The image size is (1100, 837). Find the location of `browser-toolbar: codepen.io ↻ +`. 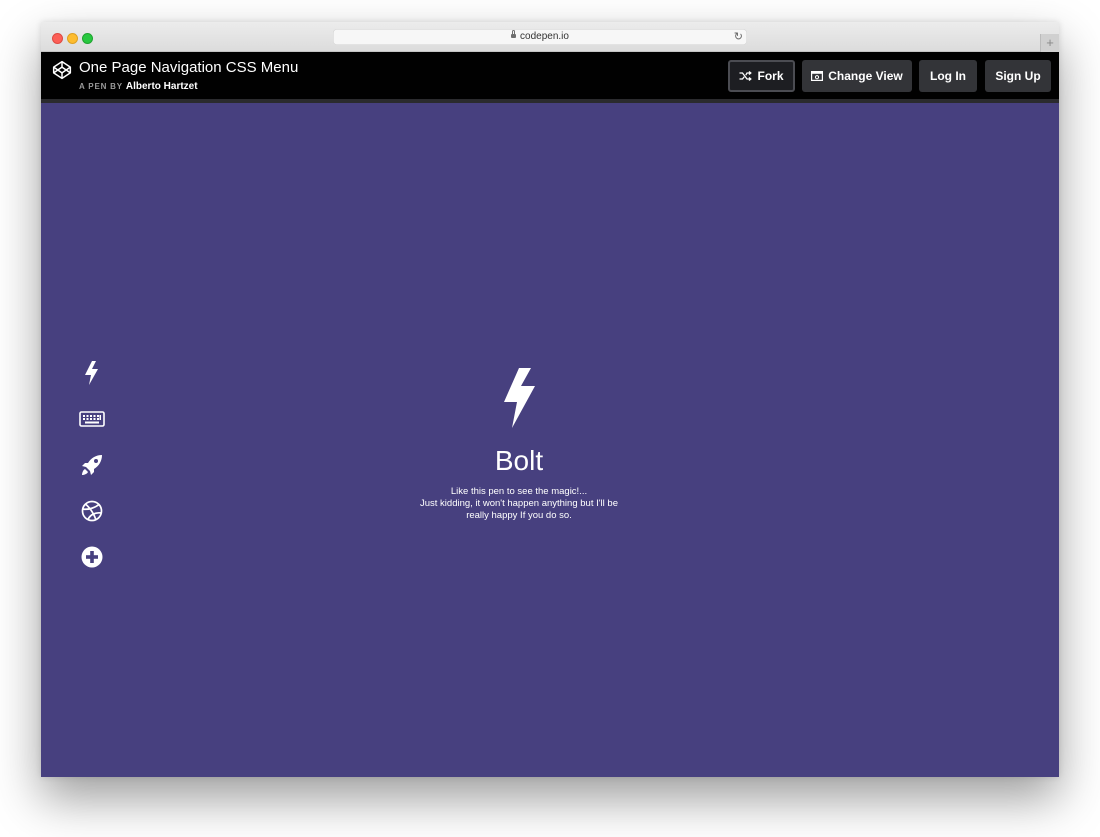

browser-toolbar: codepen.io ↻ + is located at coordinates (550, 37).